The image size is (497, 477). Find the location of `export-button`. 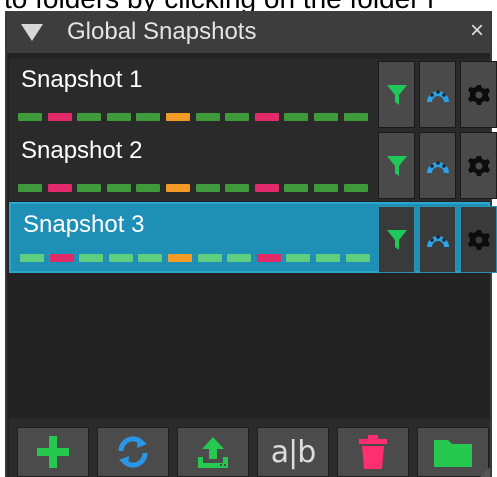

export-button is located at coordinates (213, 452).